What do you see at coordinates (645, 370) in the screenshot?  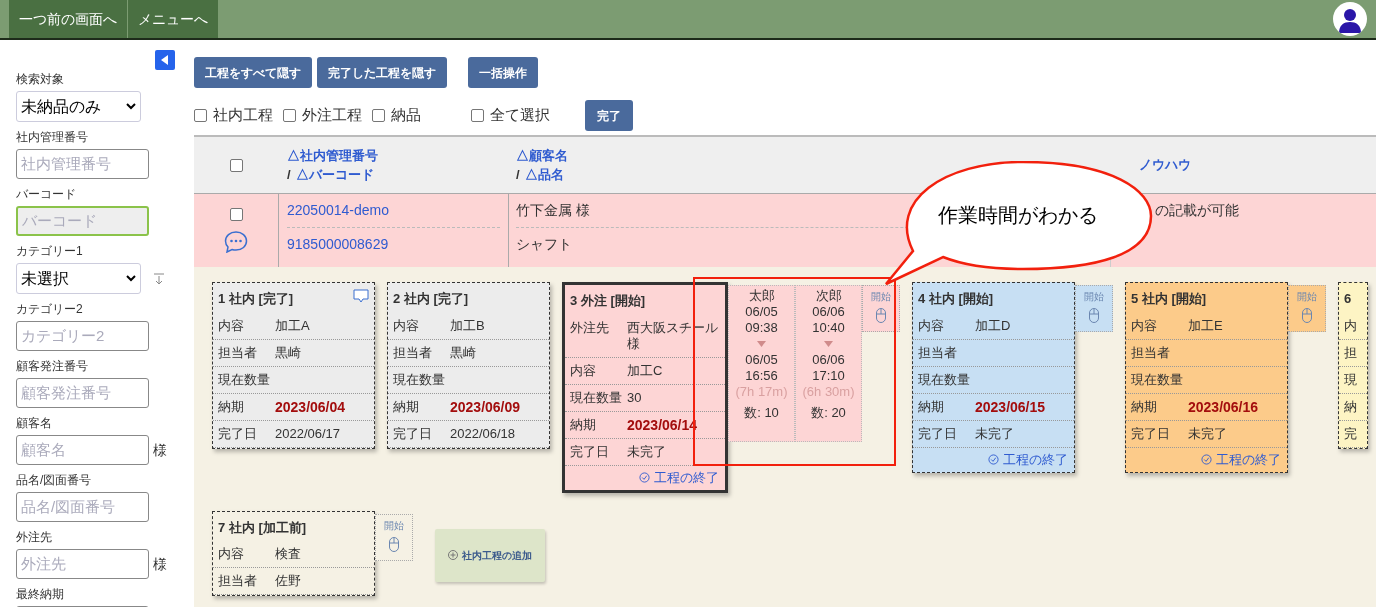 I see `field-value: 加工C` at bounding box center [645, 370].